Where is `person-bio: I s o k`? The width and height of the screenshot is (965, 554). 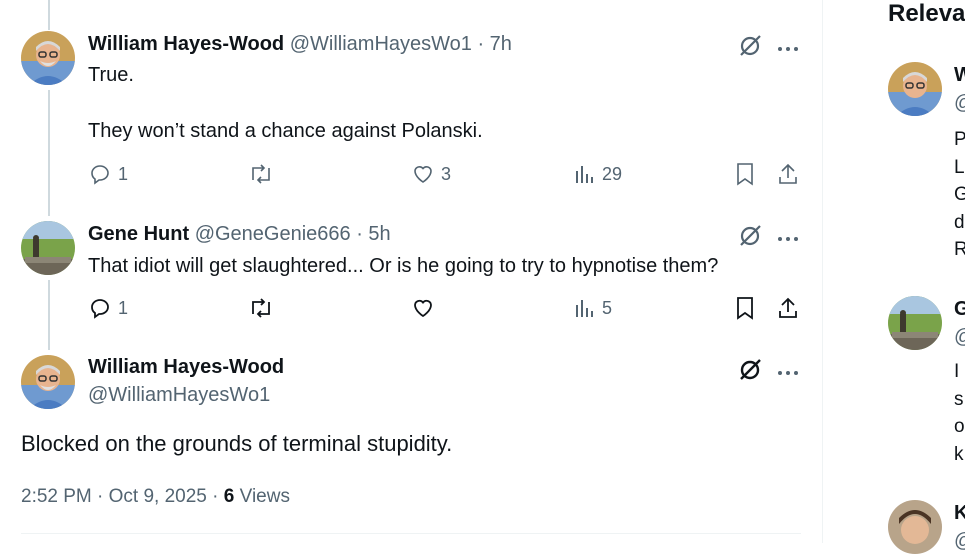
person-bio: I s o k is located at coordinates (959, 413).